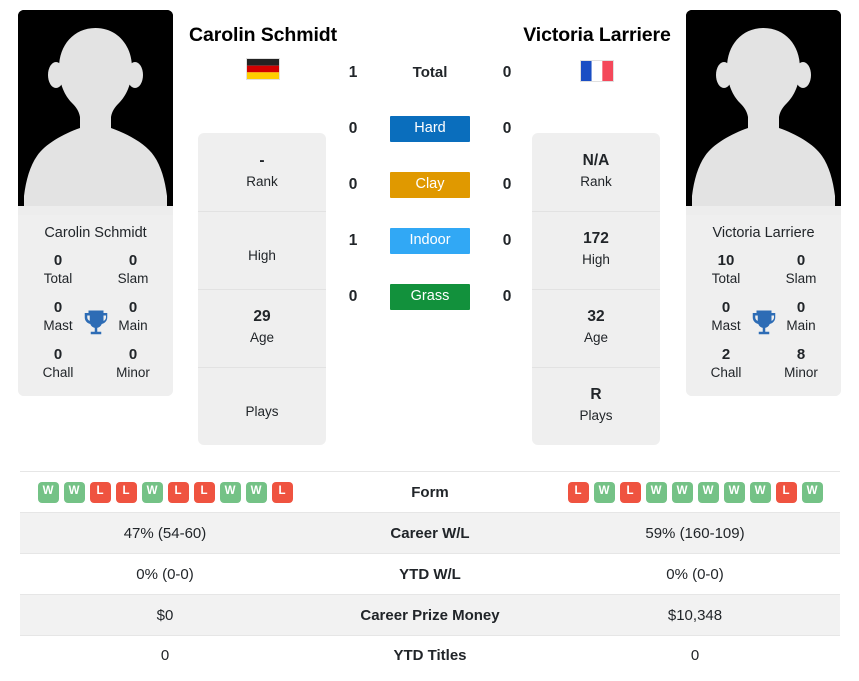  I want to click on info-cell-rank: N/A Rank, so click(596, 172).